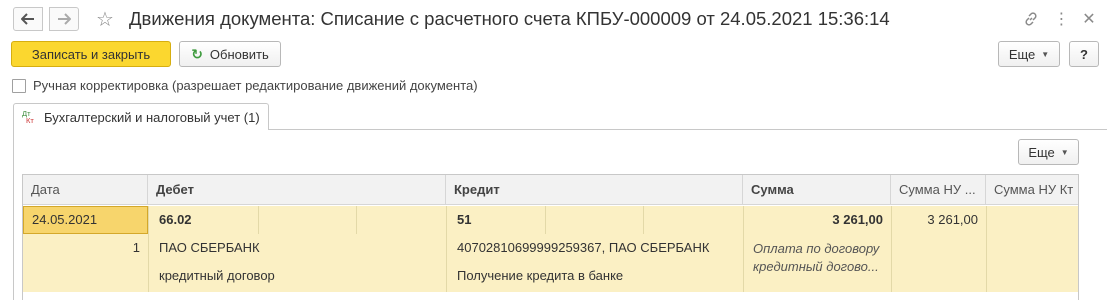  I want to click on back-button, so click(28, 19).